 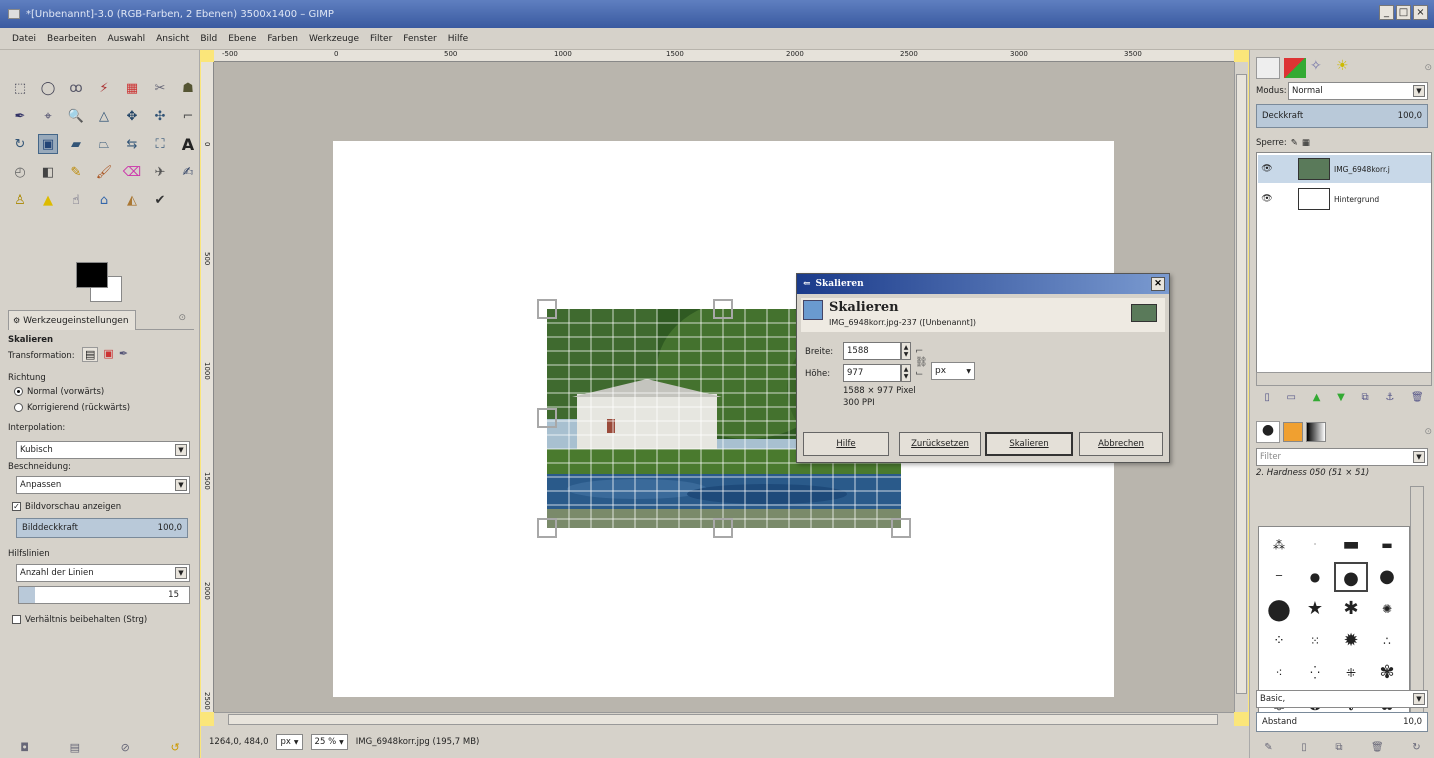 What do you see at coordinates (160, 88) in the screenshot?
I see `scissors-icon: ✂` at bounding box center [160, 88].